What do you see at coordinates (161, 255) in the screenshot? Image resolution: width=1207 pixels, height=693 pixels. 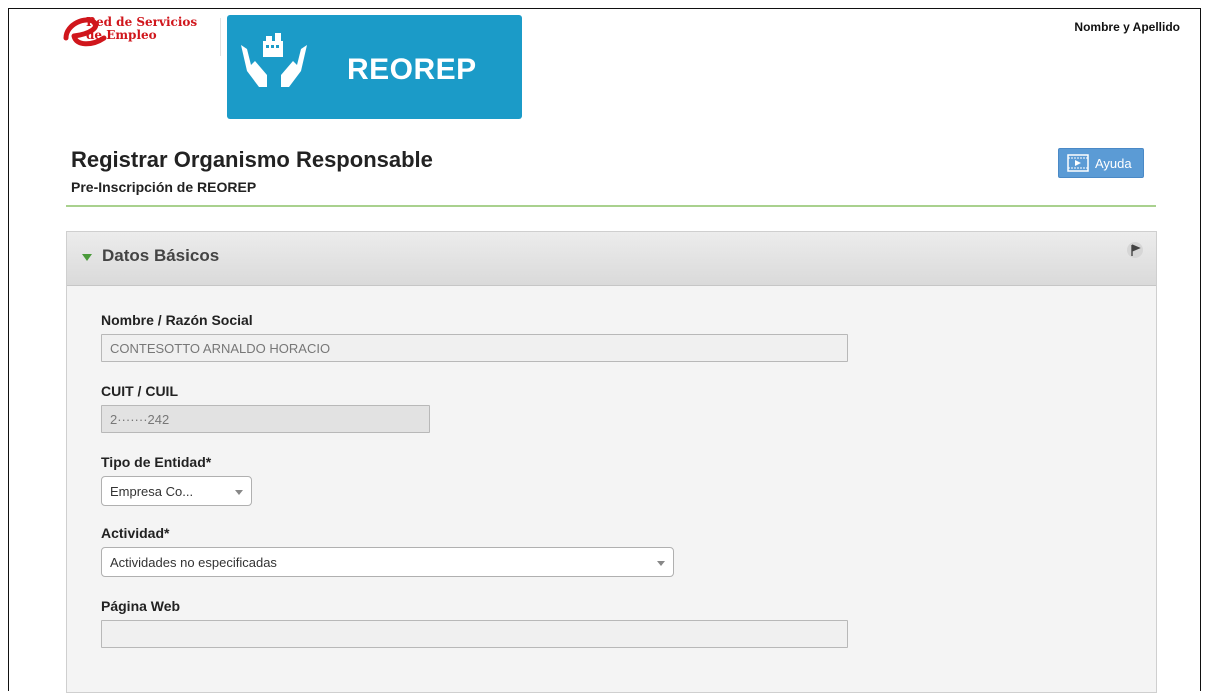 I see `panel-title: Datos Básicos` at bounding box center [161, 255].